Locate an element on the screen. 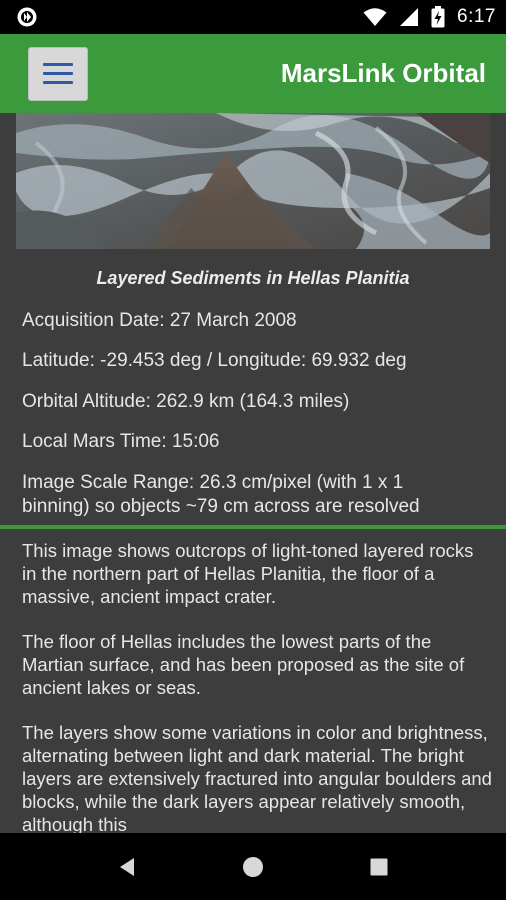 Image resolution: width=506 pixels, height=900 pixels. status-time: 6:17 is located at coordinates (476, 16).